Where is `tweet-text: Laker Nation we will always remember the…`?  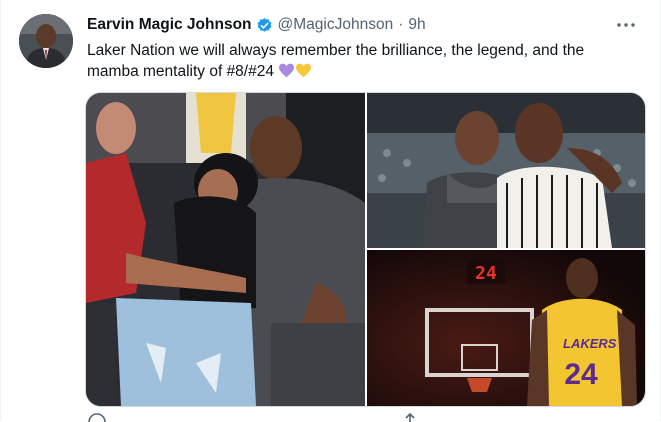
tweet-text: Laker Nation we will always remember the… is located at coordinates (357, 61).